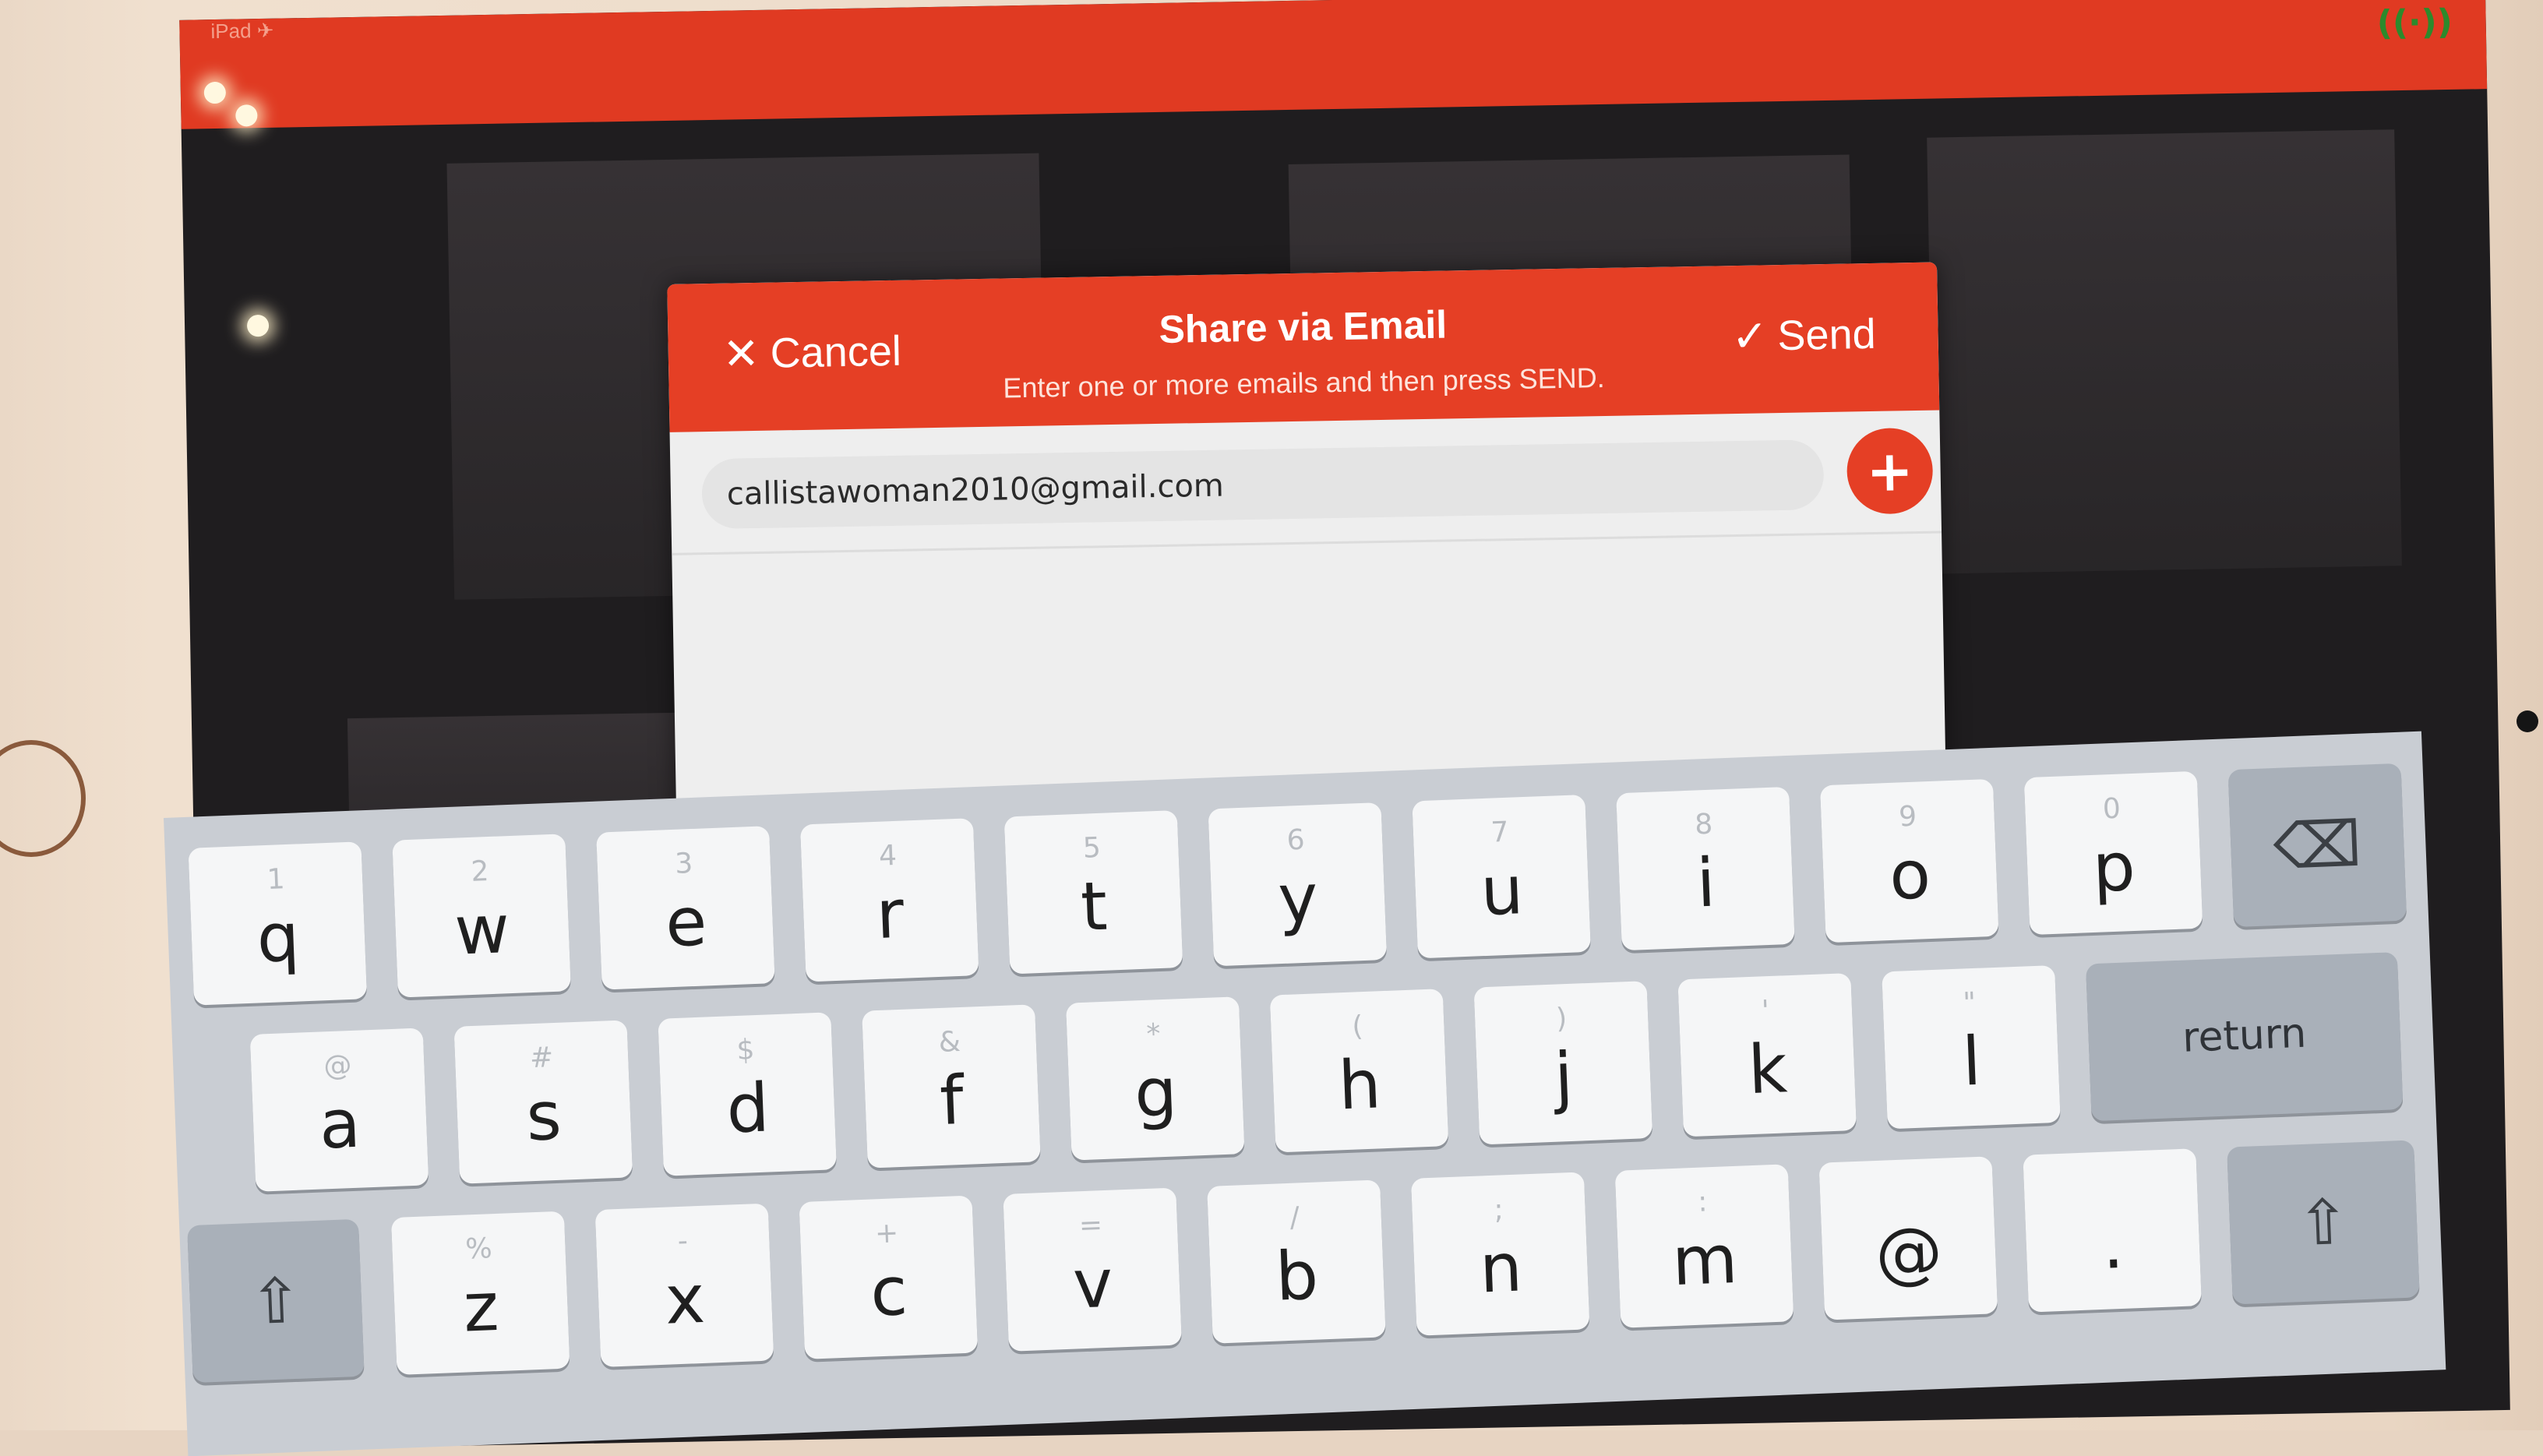 The width and height of the screenshot is (2543, 1456). Describe the element at coordinates (278, 923) in the screenshot. I see `key-q: 1q` at that location.